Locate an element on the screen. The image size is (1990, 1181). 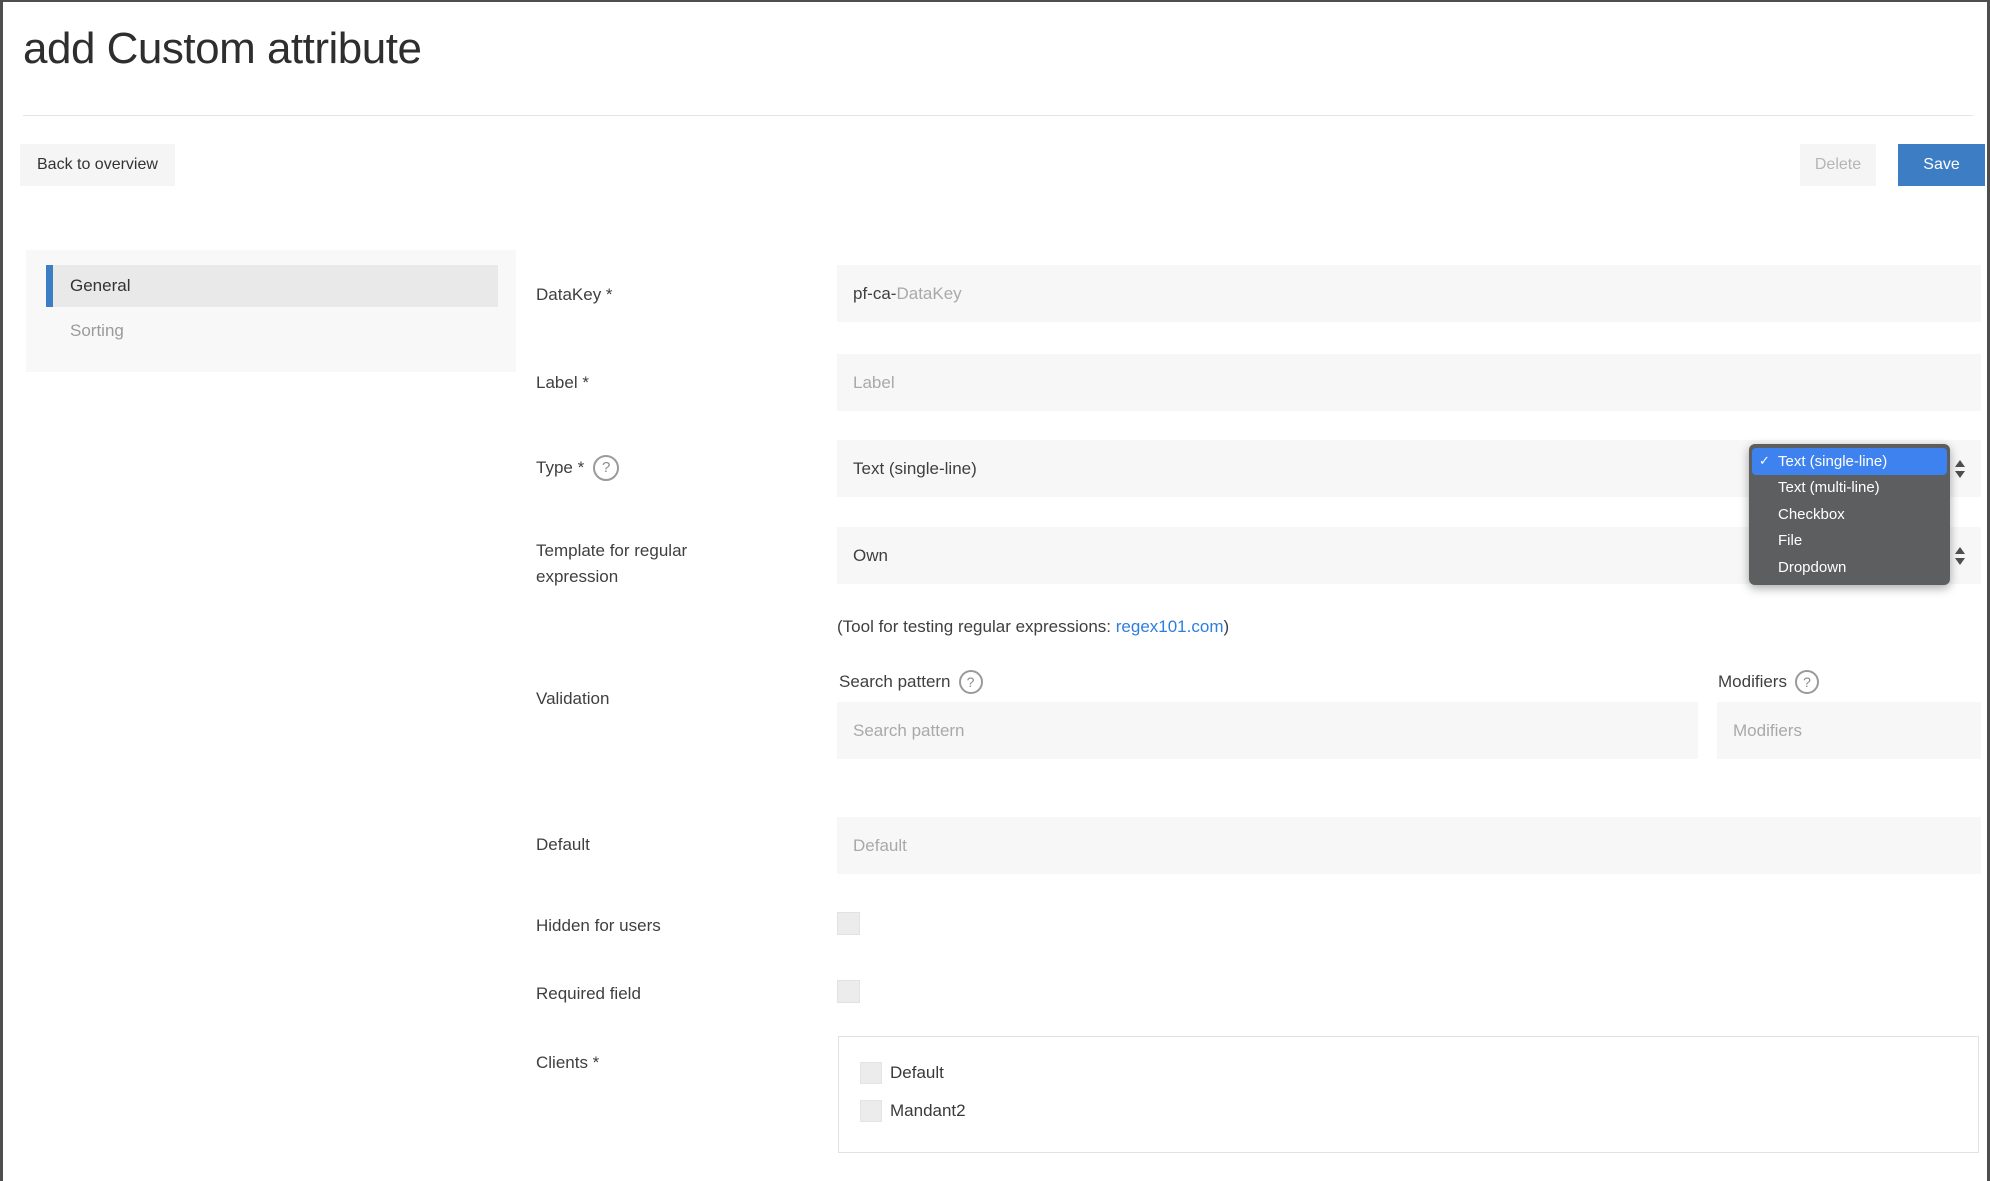
label-field-label: Label * is located at coordinates (562, 382).